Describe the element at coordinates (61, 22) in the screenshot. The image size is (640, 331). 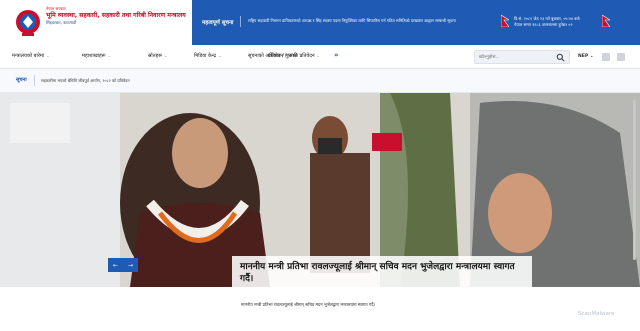
I see `address: सिंहदरबार, काठमाडौं` at that location.